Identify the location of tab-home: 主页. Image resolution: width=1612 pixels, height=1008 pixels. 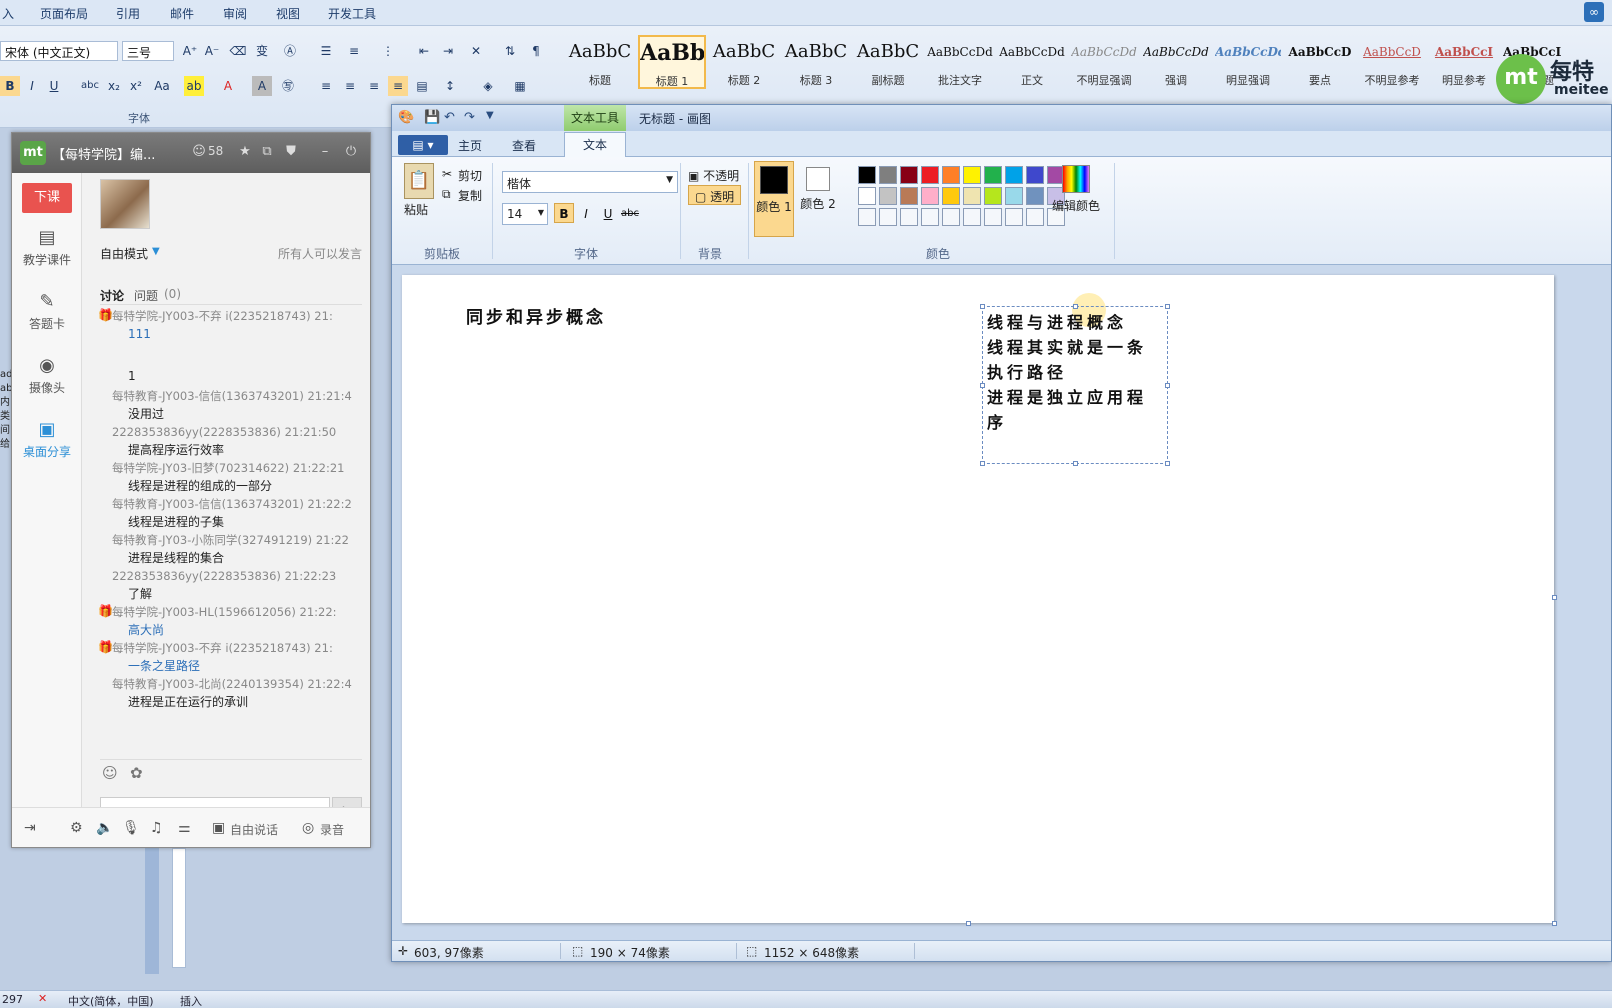
(470, 145).